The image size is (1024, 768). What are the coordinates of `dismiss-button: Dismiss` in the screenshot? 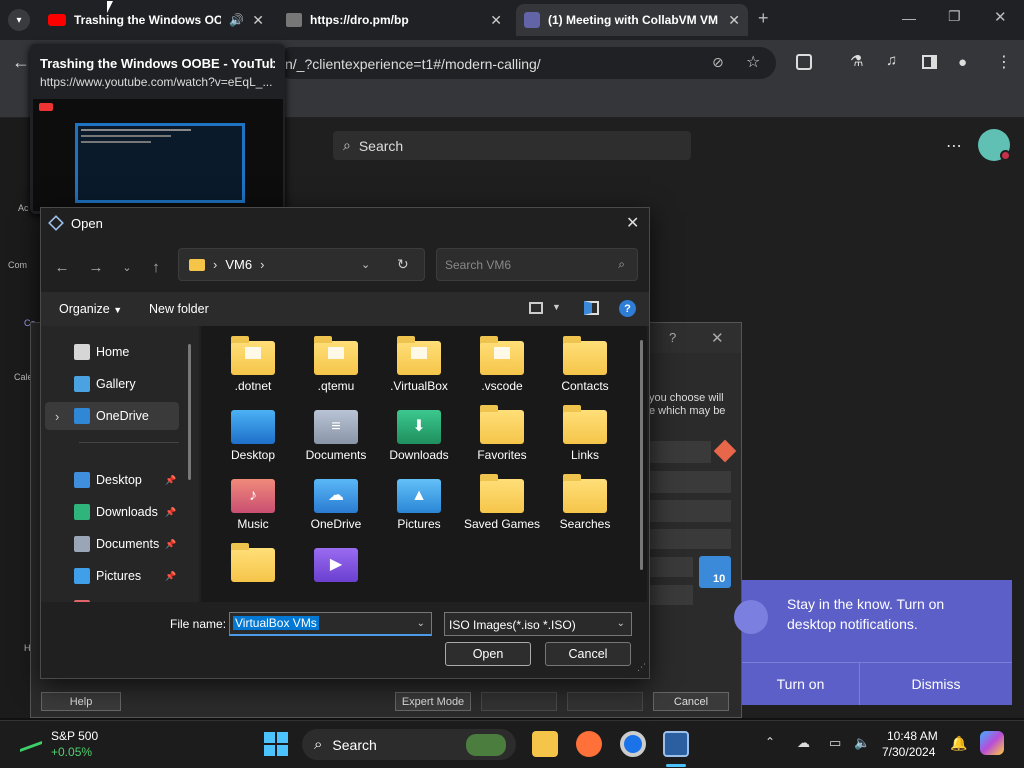 It's located at (936, 683).